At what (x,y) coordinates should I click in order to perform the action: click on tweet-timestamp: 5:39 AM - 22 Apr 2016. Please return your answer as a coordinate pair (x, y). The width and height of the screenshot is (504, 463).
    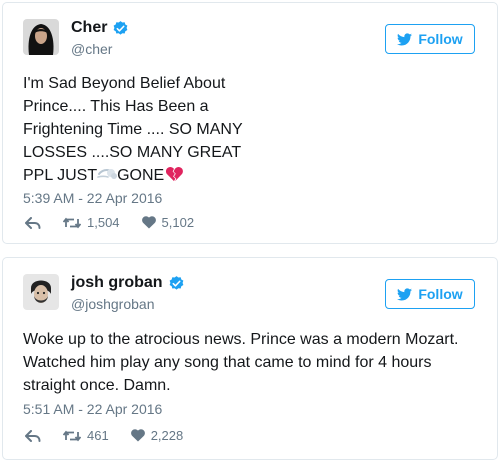
    Looking at the image, I should click on (92, 198).